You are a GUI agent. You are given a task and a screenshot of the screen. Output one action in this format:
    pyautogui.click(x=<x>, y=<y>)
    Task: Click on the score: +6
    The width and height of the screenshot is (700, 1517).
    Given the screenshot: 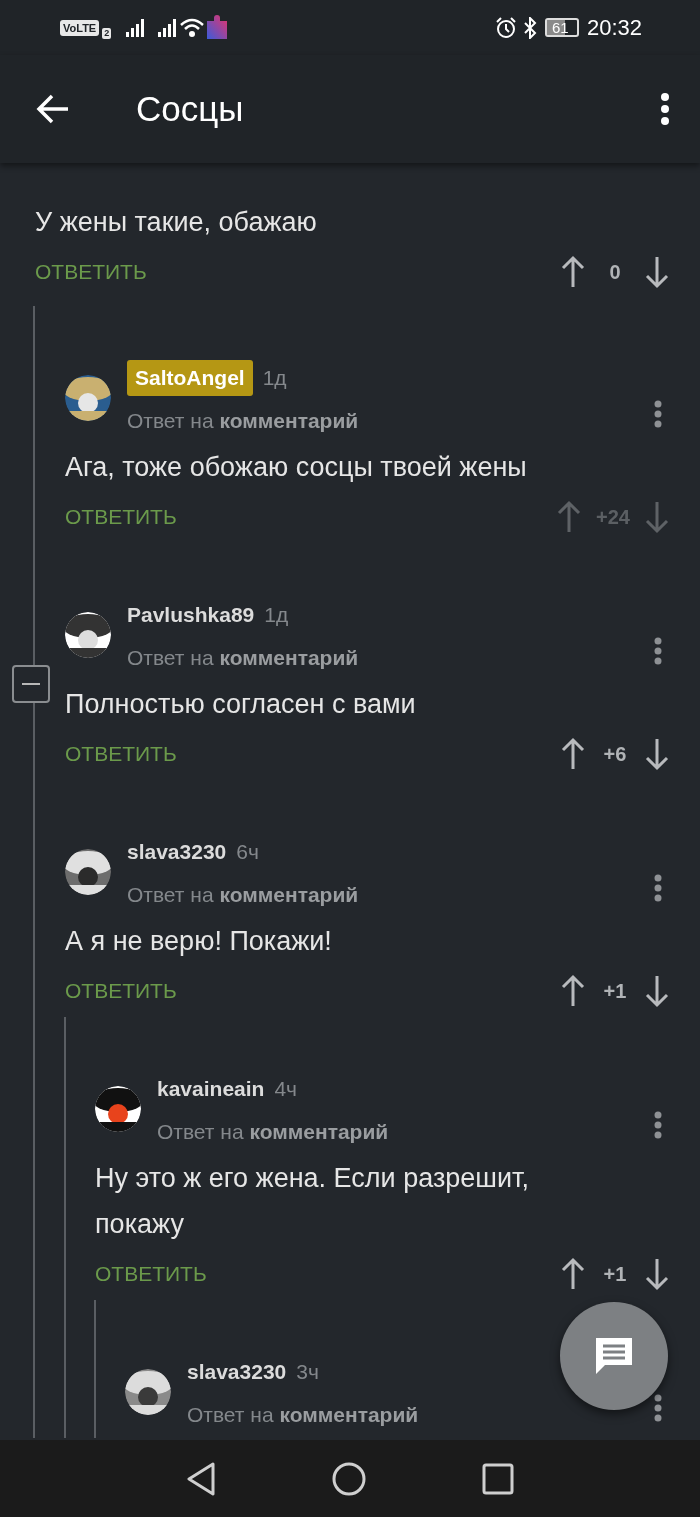 What is the action you would take?
    pyautogui.click(x=615, y=754)
    